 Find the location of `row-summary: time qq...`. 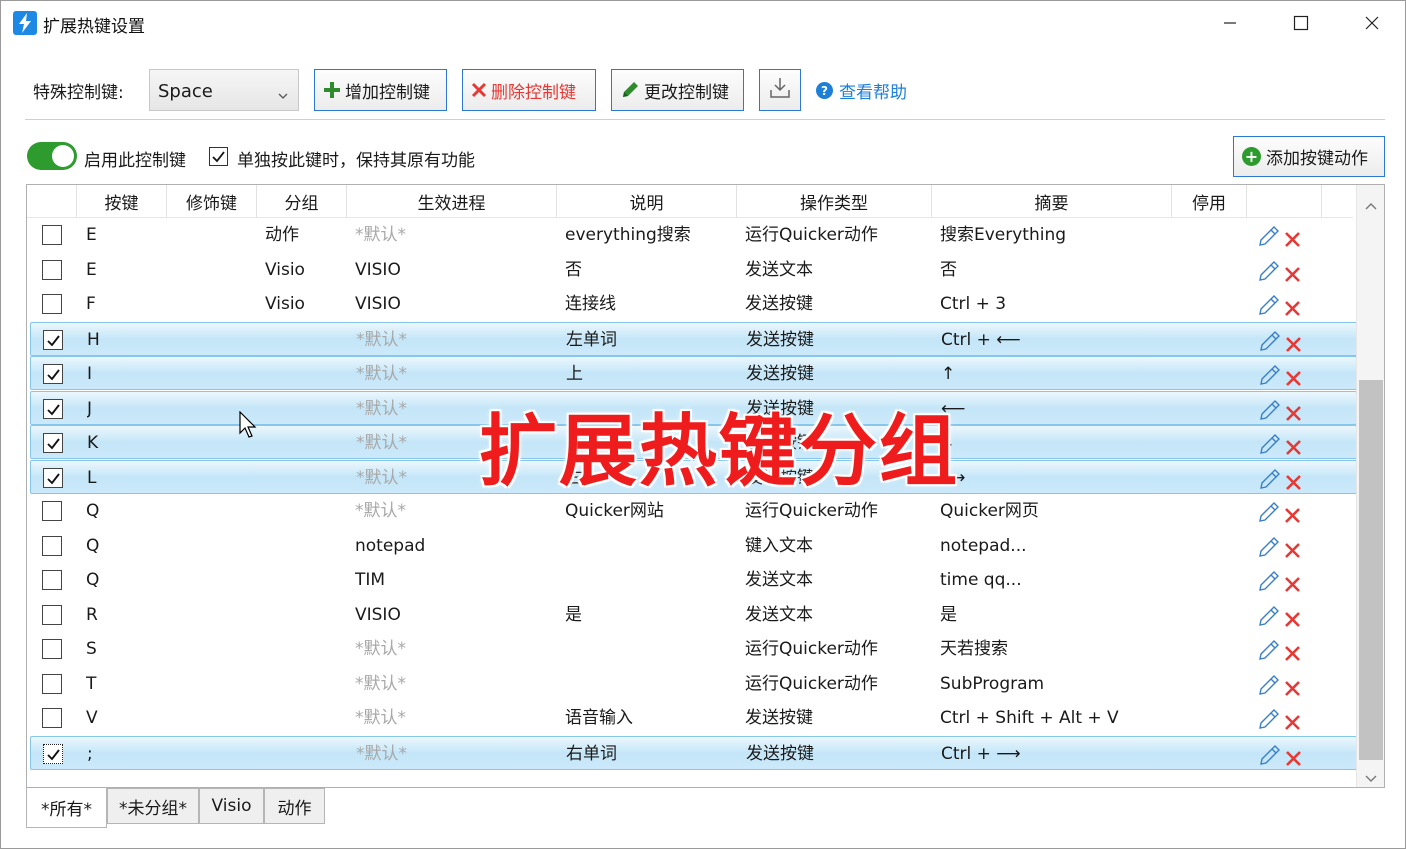

row-summary: time qq... is located at coordinates (981, 580).